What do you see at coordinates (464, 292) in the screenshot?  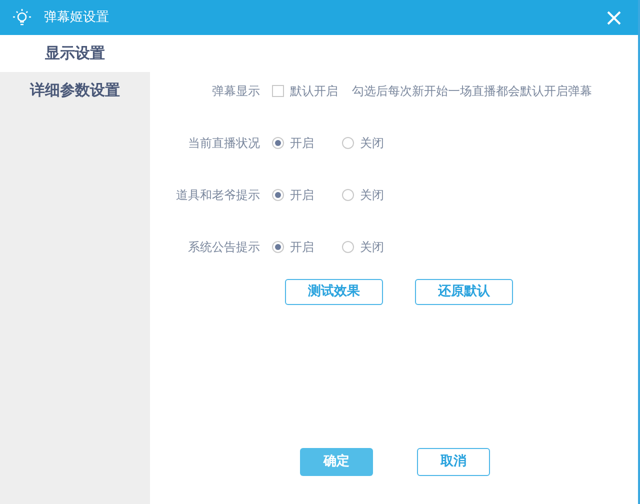 I see `action-button: 还原默认` at bounding box center [464, 292].